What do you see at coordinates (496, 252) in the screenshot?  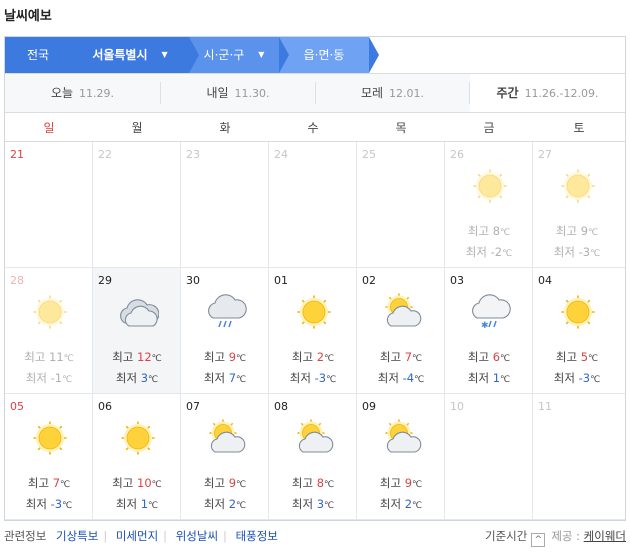 I see `low-temp-value: -2` at bounding box center [496, 252].